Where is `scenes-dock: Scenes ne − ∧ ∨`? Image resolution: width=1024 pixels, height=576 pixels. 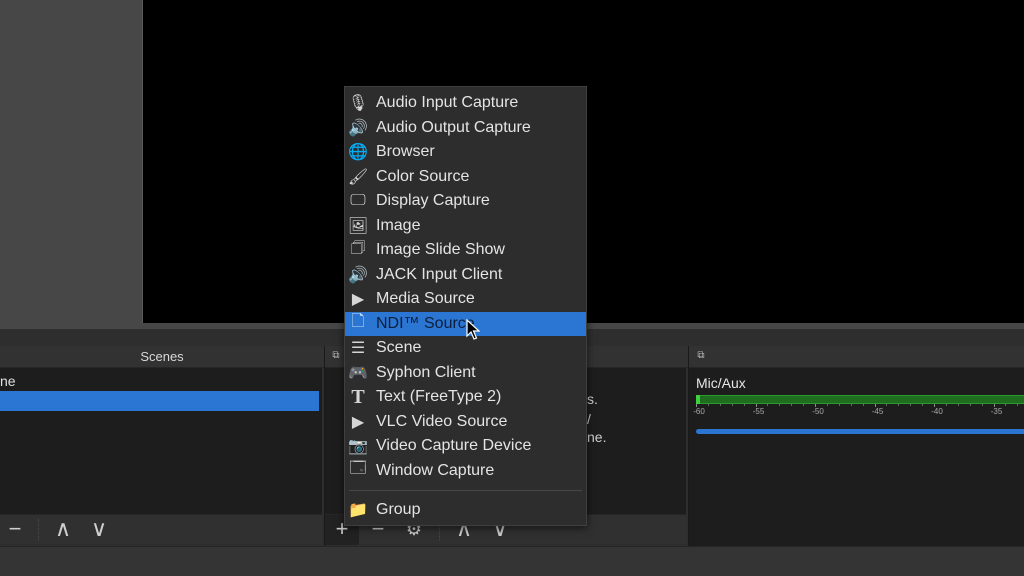
scenes-dock: Scenes ne − ∧ ∨ is located at coordinates (162, 446).